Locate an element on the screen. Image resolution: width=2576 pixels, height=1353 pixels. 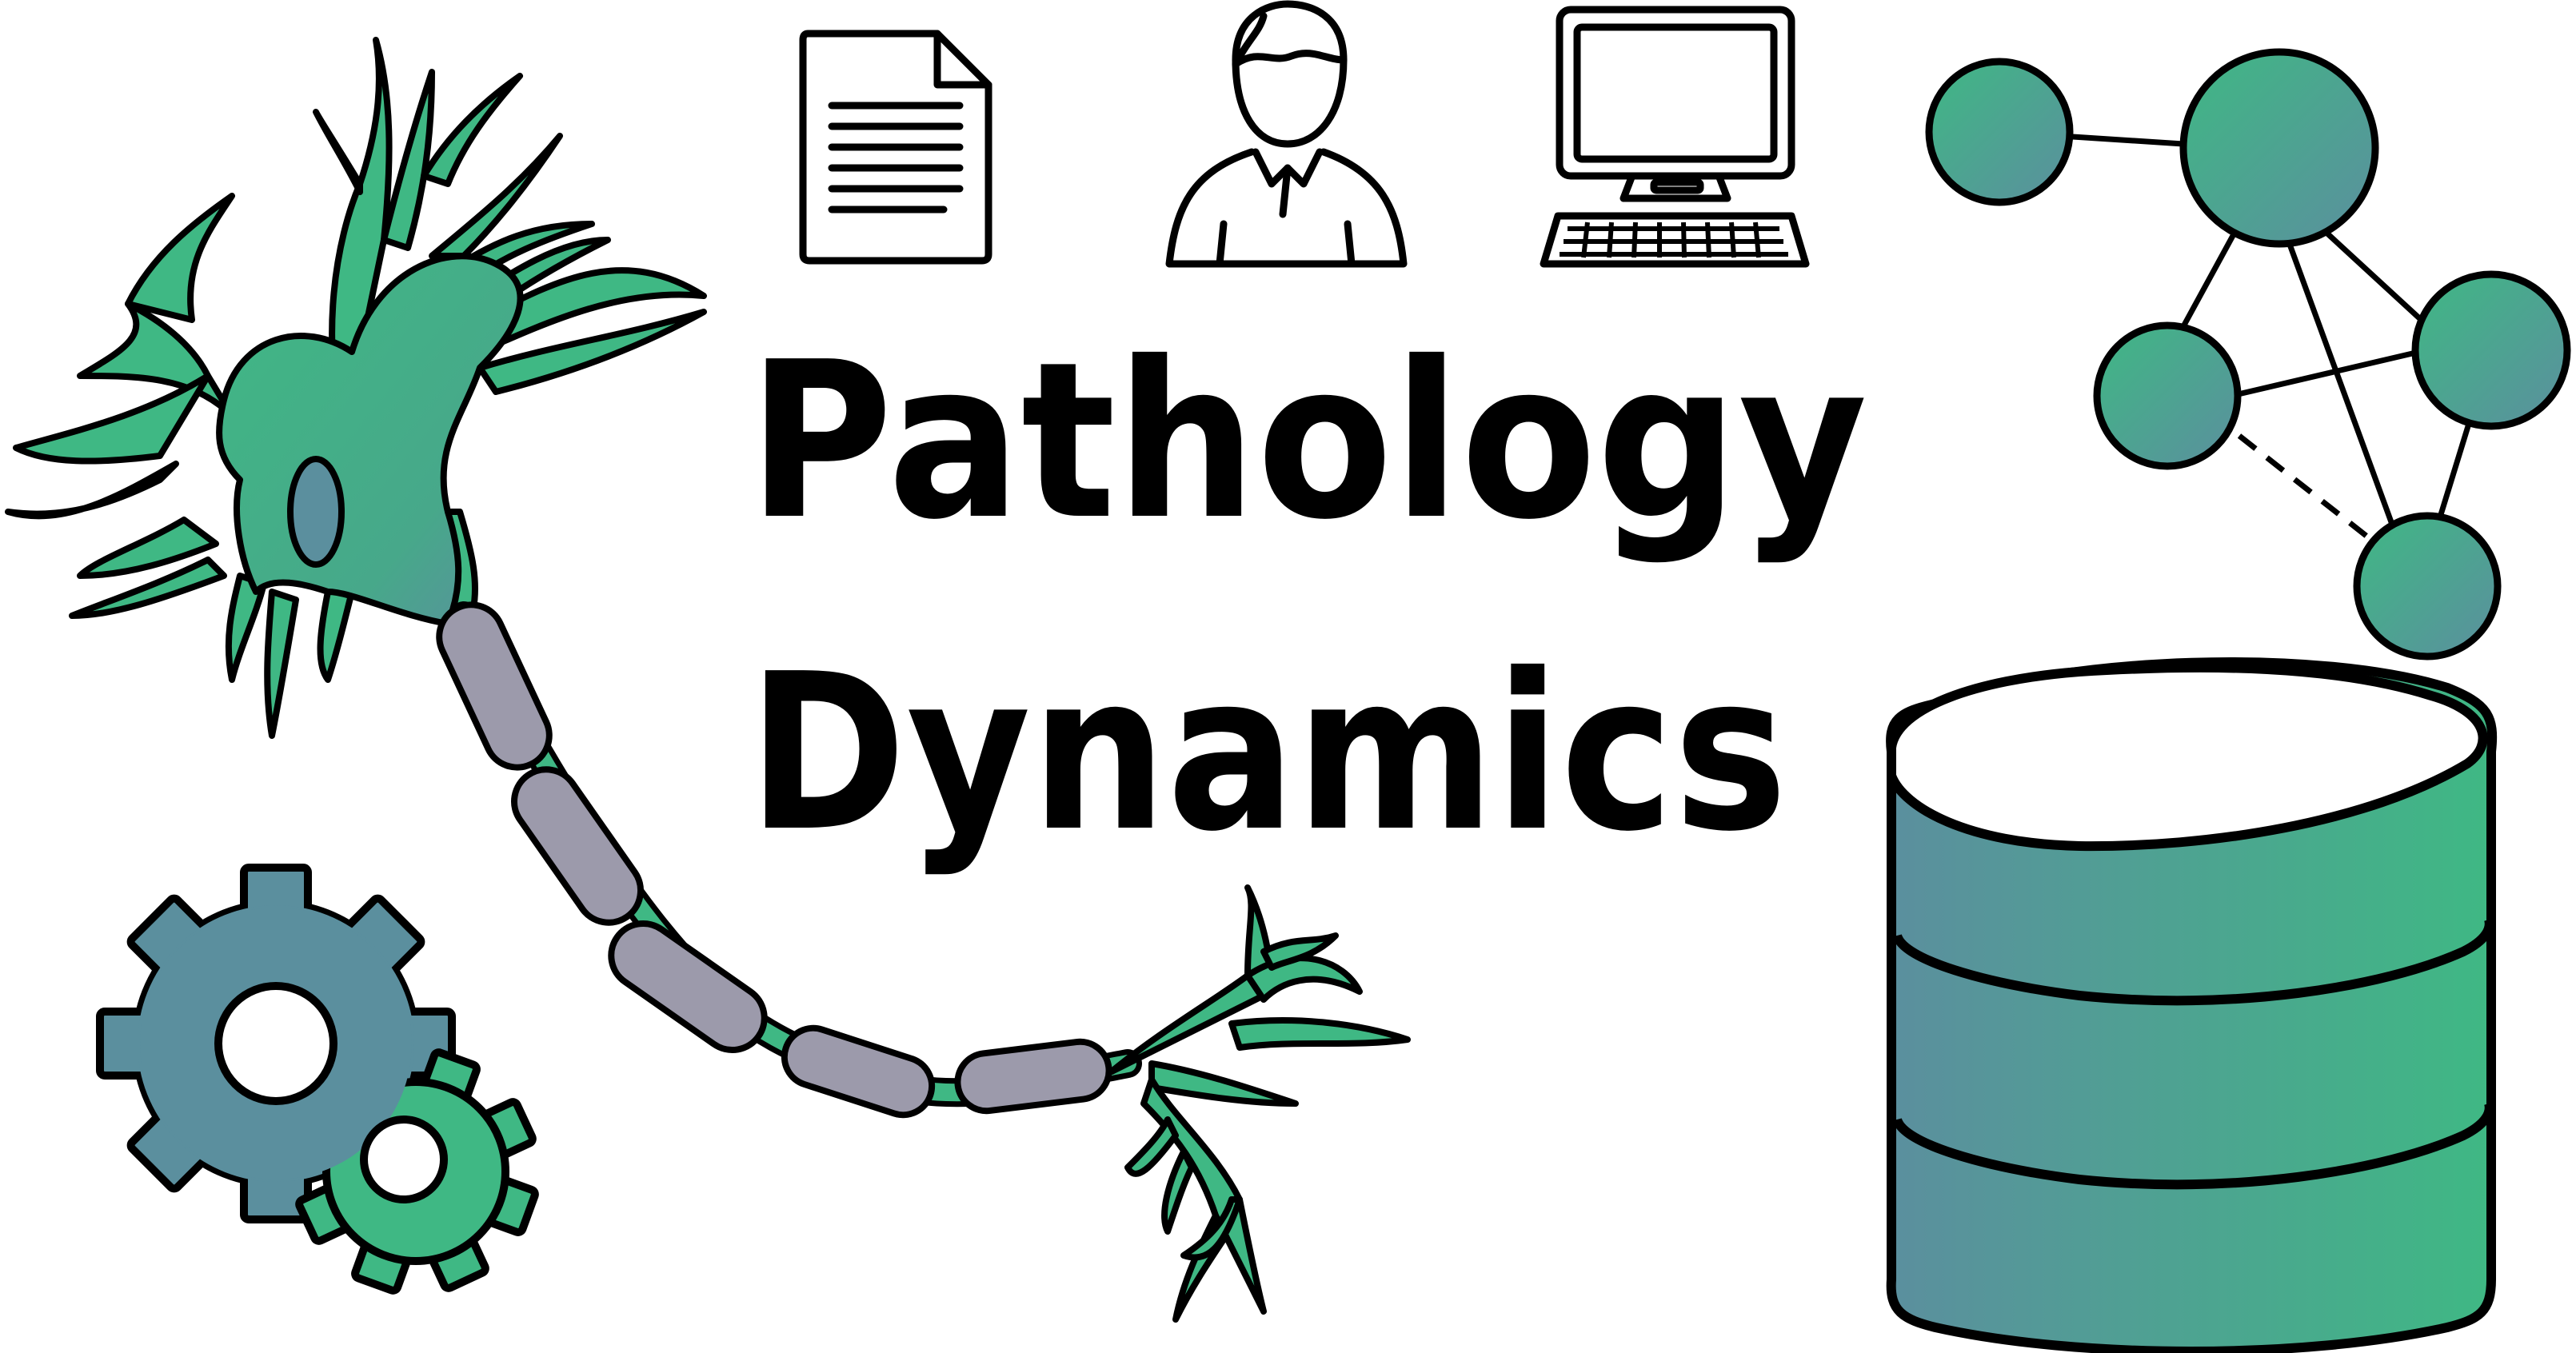
document-icon is located at coordinates (895, 147).